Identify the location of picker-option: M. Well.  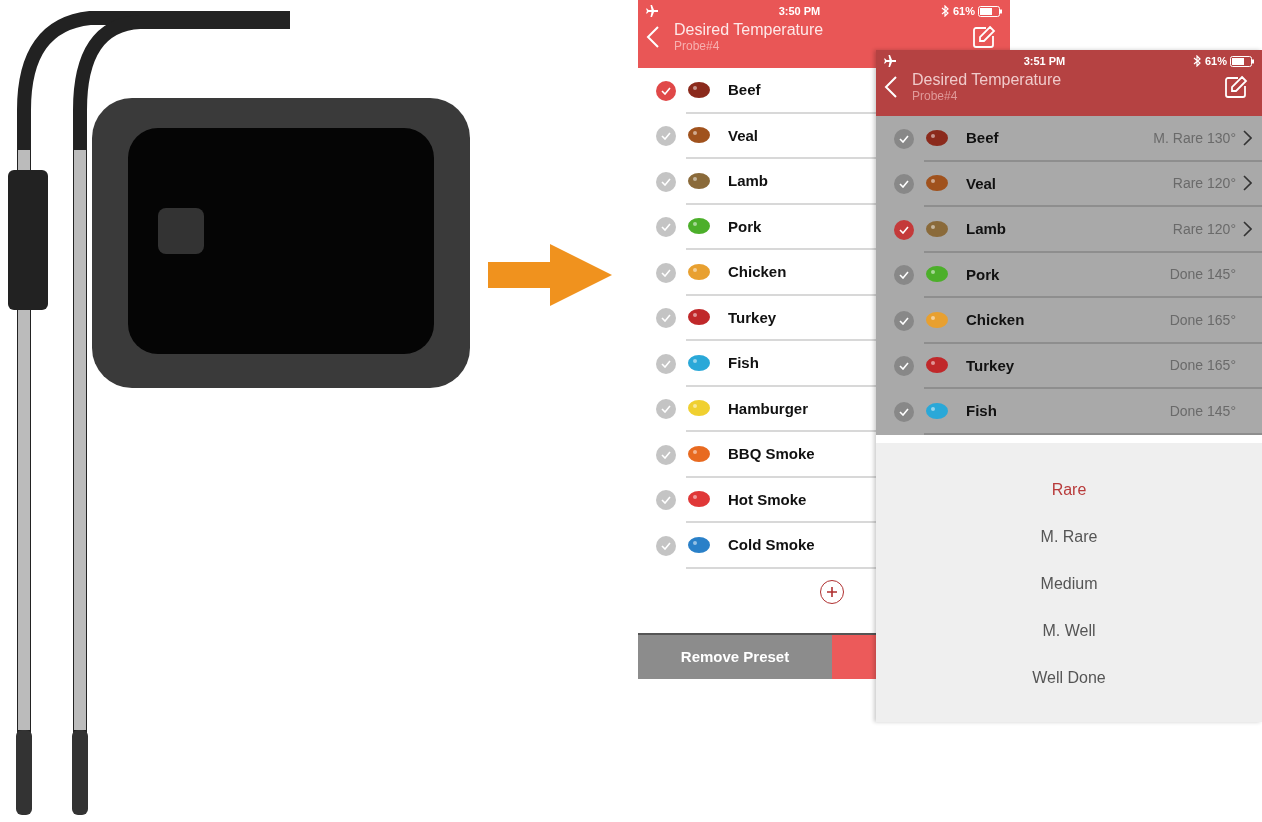
(1069, 631).